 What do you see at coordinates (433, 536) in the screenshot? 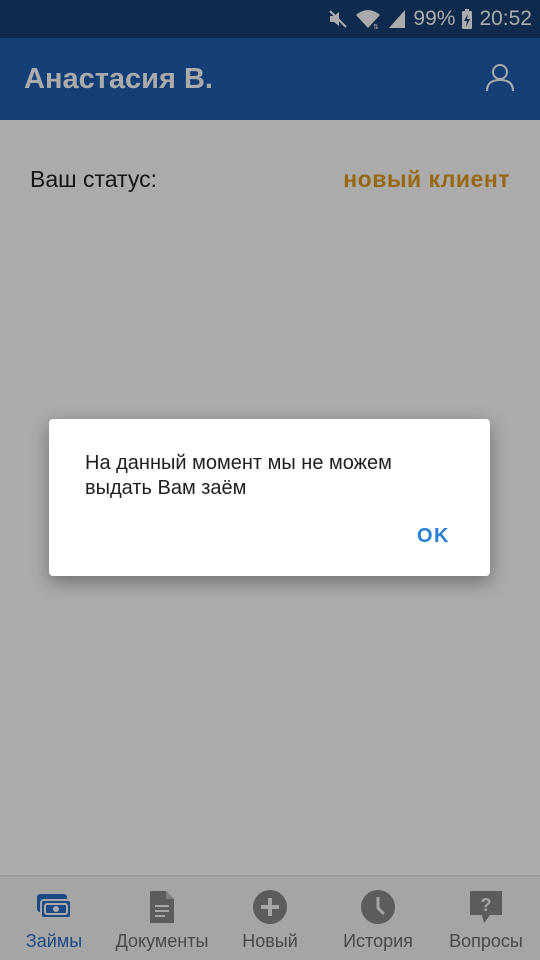
I see `ok-button: OK` at bounding box center [433, 536].